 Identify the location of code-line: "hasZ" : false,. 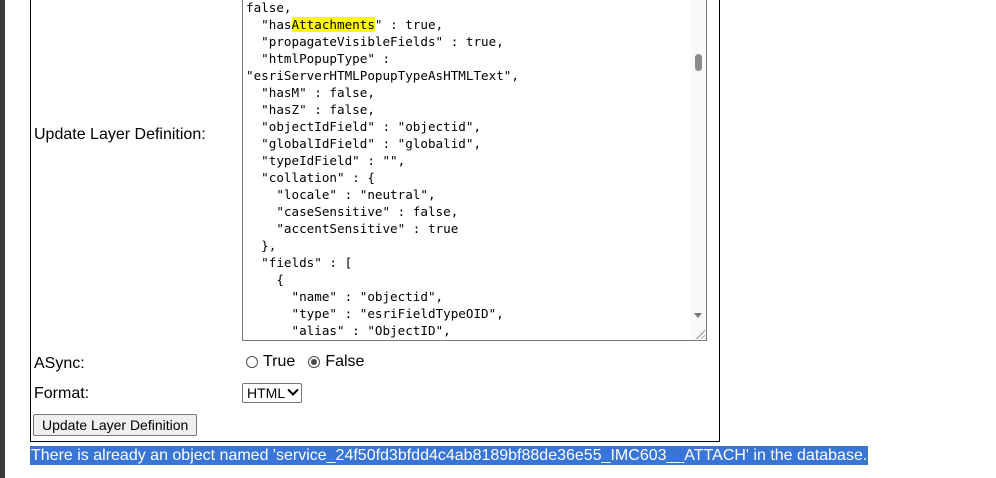
(310, 109).